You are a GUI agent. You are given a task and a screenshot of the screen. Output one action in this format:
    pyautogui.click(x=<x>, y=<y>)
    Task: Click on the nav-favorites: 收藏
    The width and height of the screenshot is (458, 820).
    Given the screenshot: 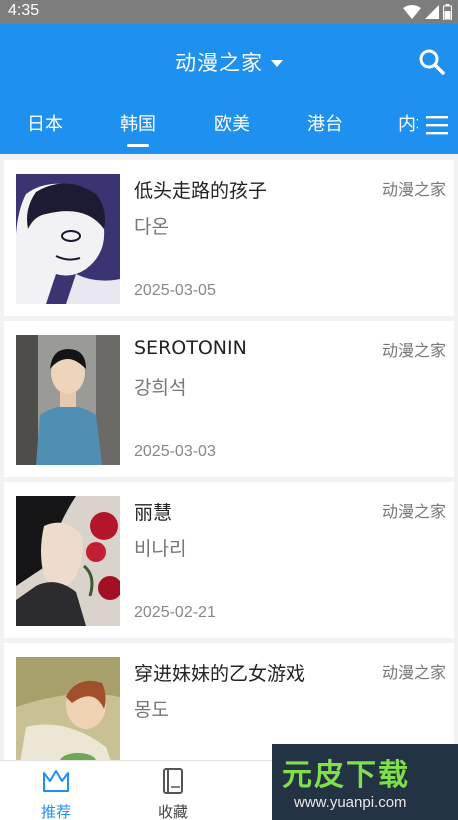 What is the action you would take?
    pyautogui.click(x=173, y=793)
    